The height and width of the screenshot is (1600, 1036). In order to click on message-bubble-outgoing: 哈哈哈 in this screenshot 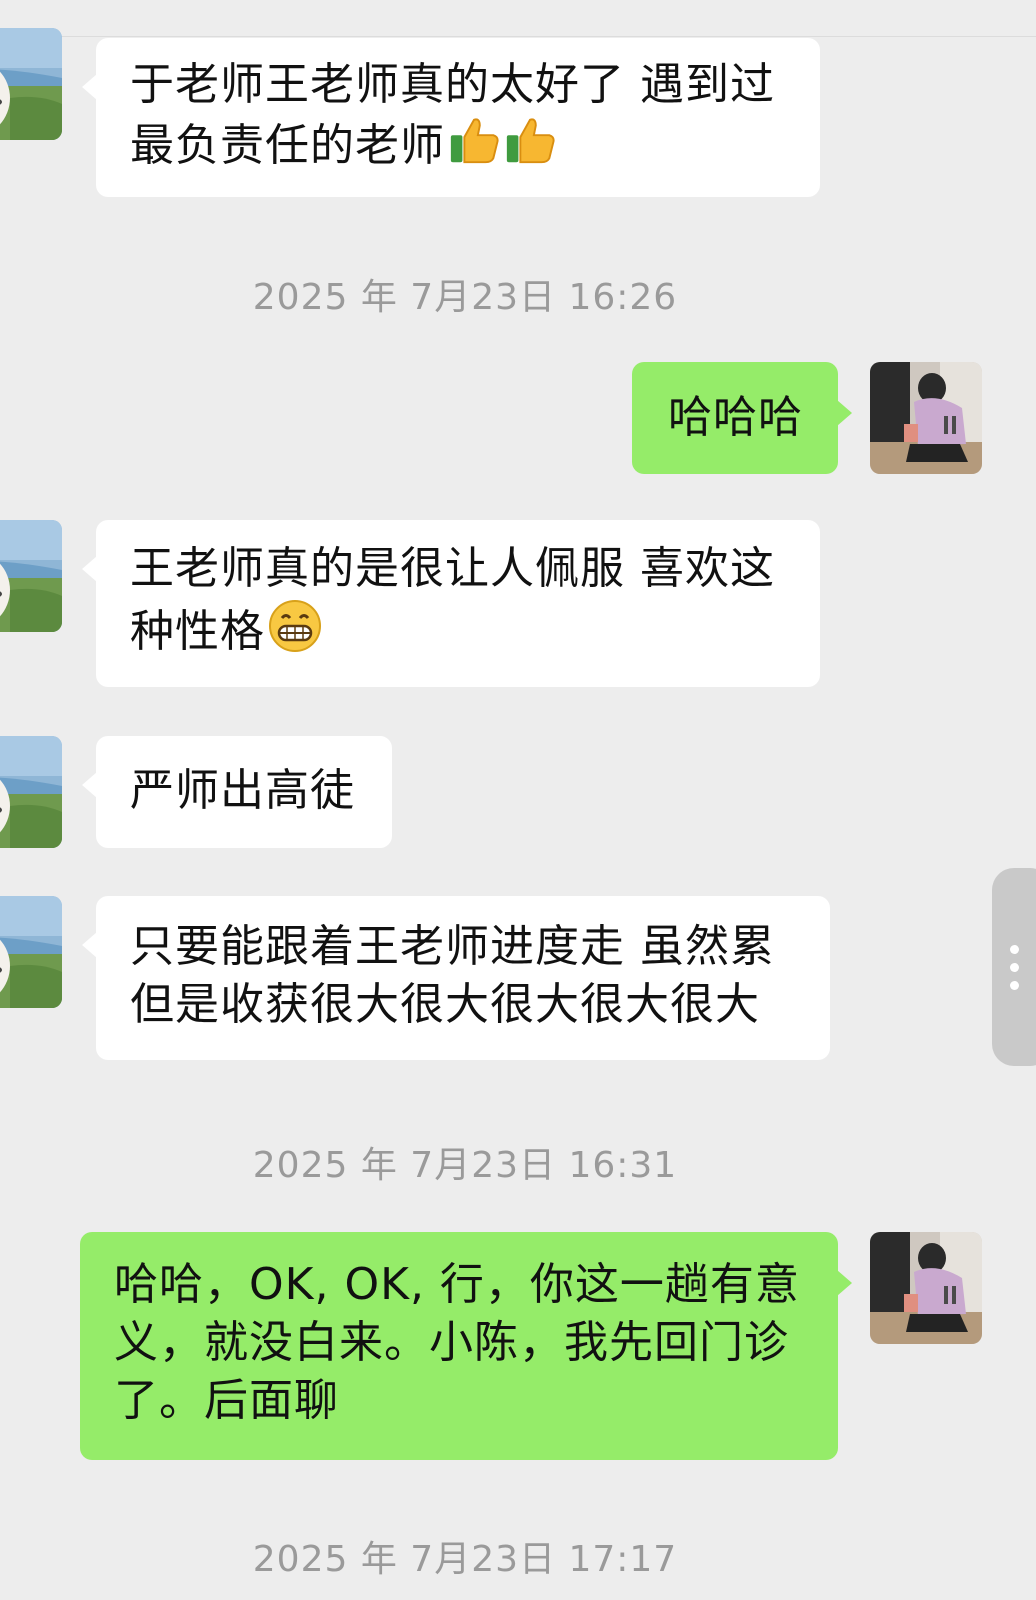, I will do `click(742, 418)`.